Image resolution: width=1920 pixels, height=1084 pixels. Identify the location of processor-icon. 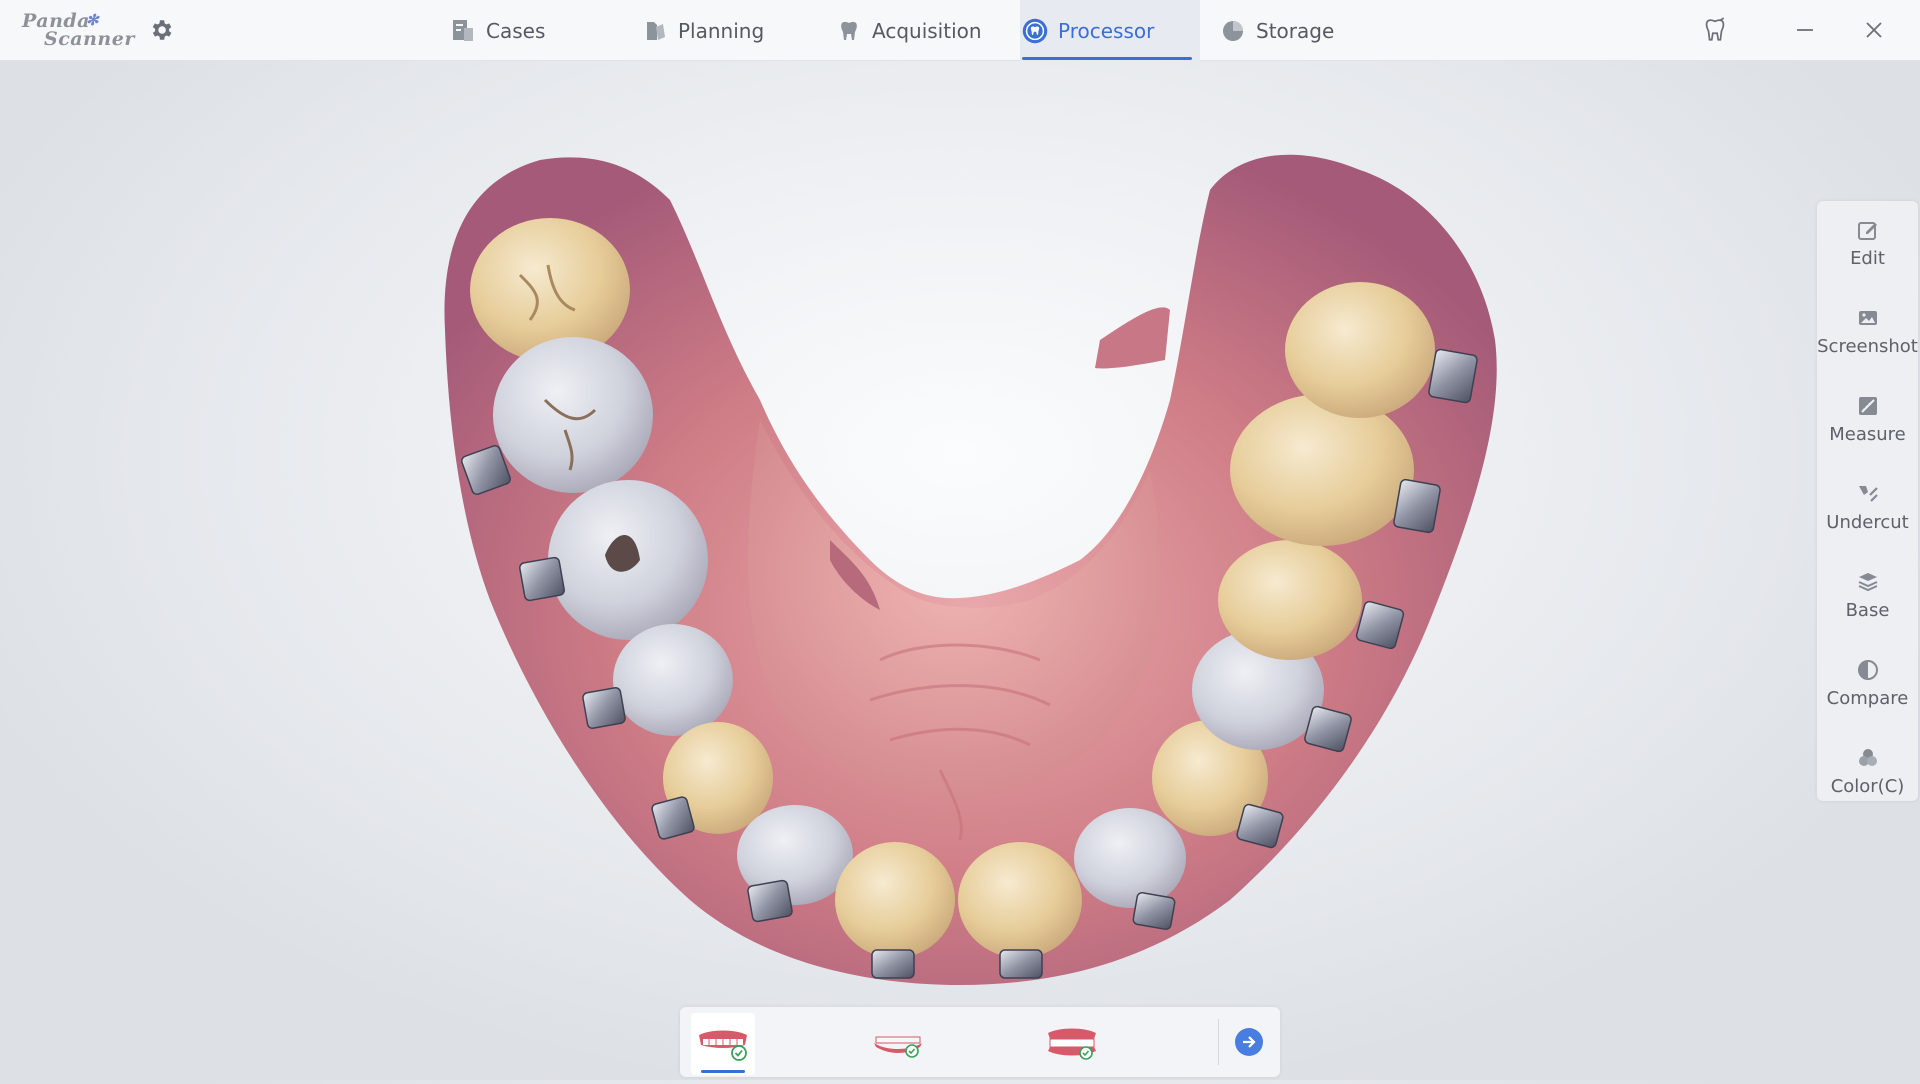
(1035, 31).